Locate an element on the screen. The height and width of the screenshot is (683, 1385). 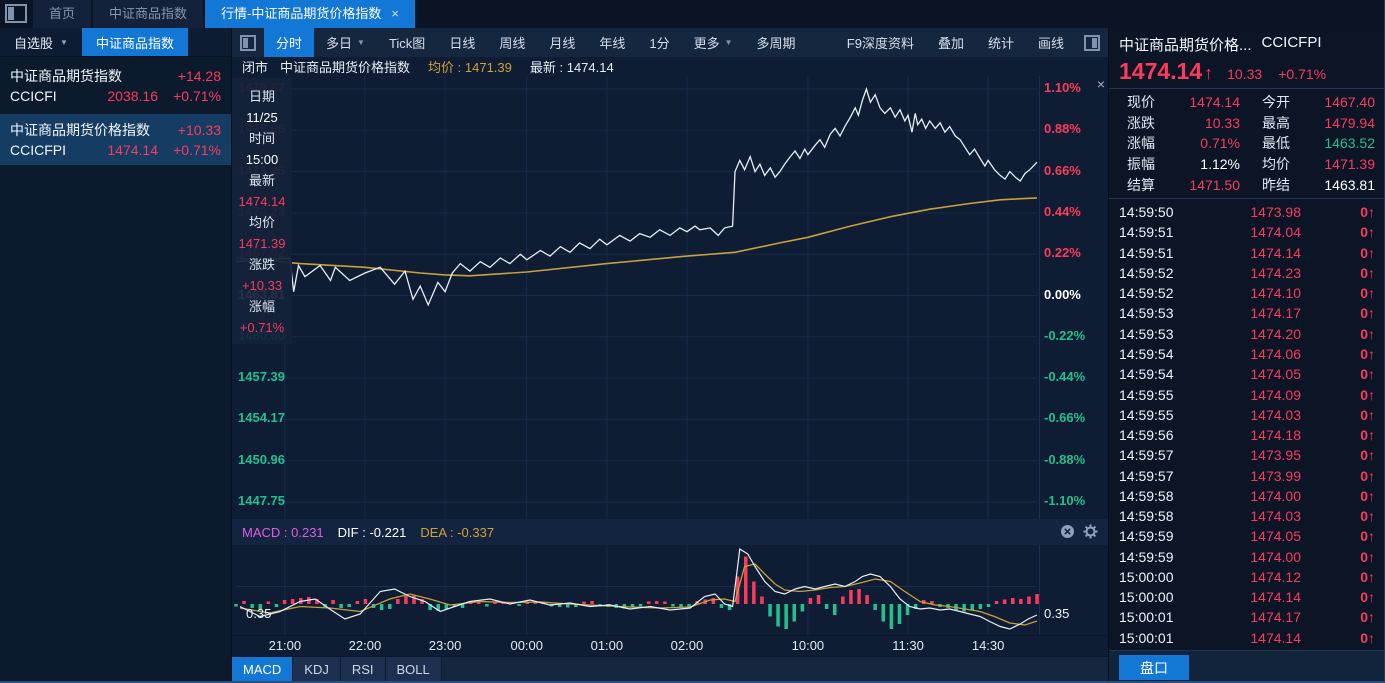
window-tab-bar: 首页 中证商品指数 行情-中证商品期货价格指数 × is located at coordinates (692, 14).